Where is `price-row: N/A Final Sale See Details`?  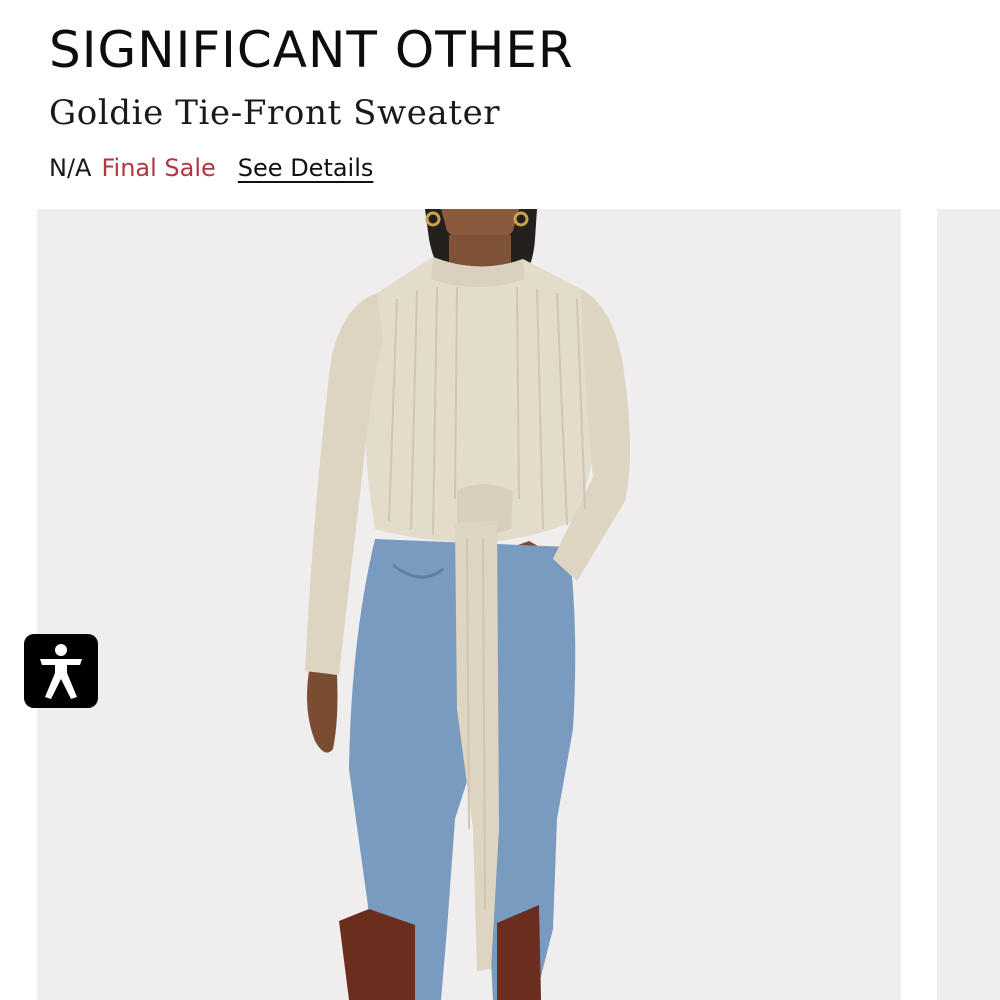 price-row: N/A Final Sale See Details is located at coordinates (211, 168).